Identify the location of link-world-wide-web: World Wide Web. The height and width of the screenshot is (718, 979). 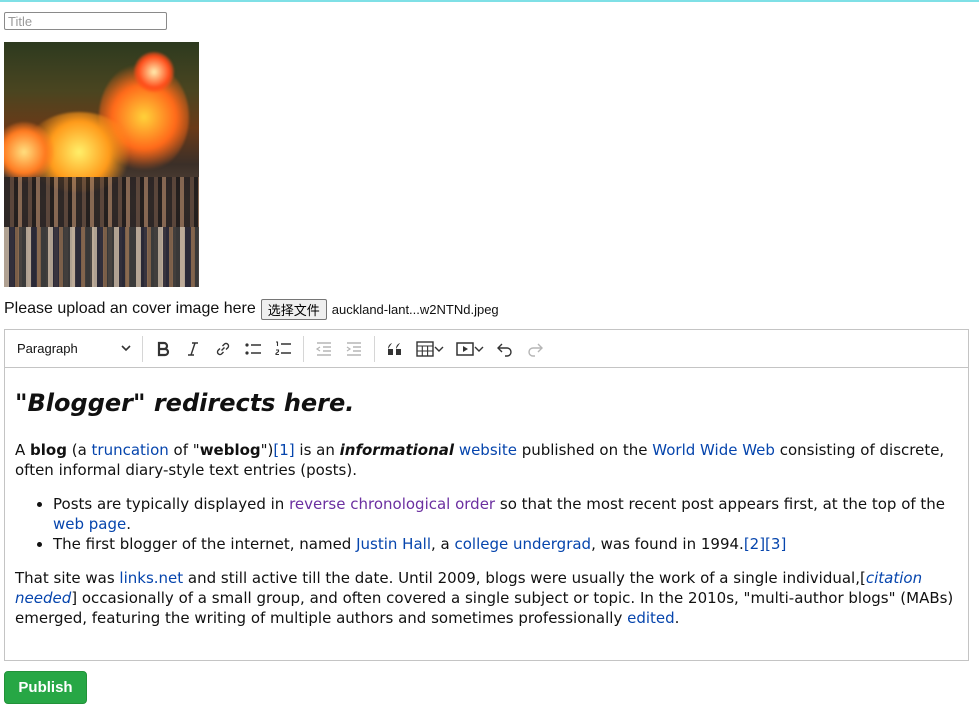
(713, 450).